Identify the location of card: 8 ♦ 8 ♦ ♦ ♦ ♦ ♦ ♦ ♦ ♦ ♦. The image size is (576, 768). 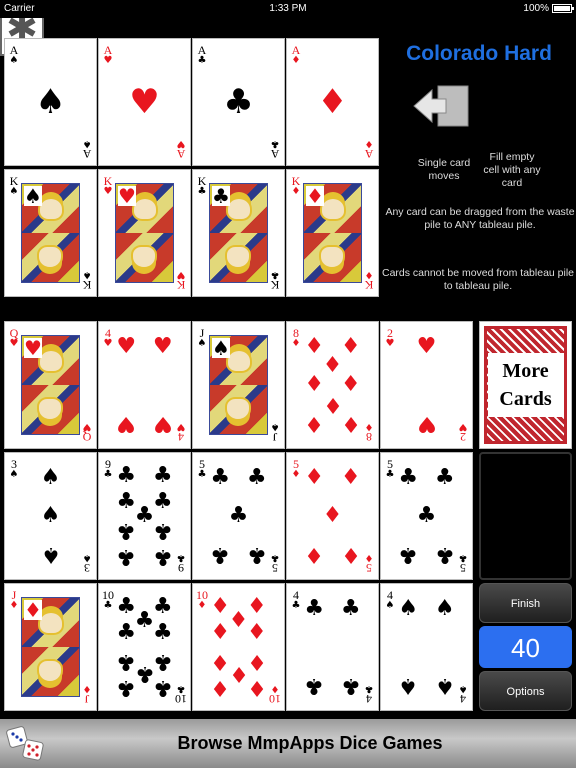
(332, 385).